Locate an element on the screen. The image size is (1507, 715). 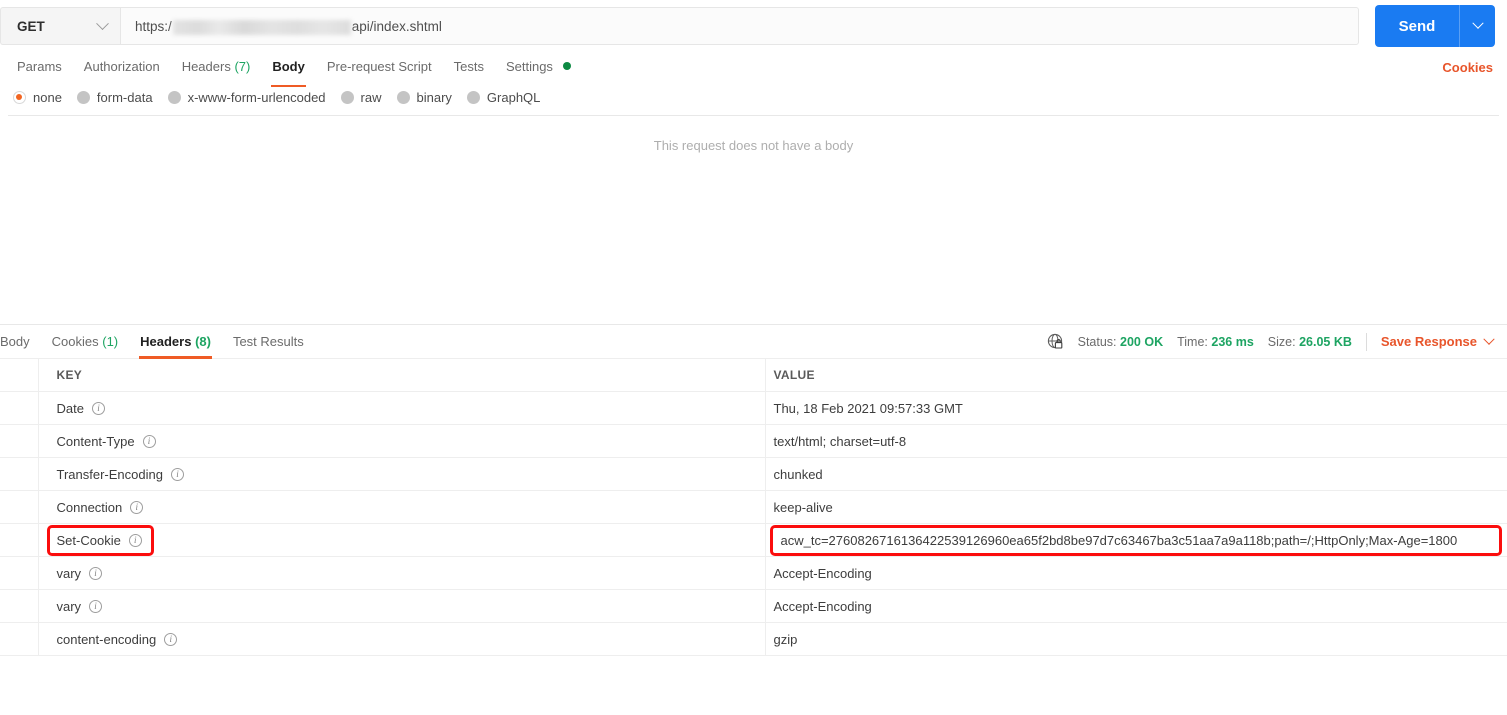
response-tab-headers: Headers (8) is located at coordinates (175, 342).